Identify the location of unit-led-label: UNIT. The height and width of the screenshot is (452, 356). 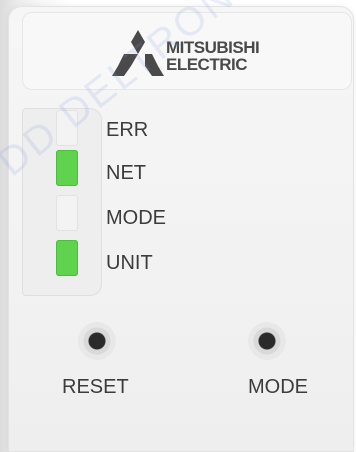
(129, 263).